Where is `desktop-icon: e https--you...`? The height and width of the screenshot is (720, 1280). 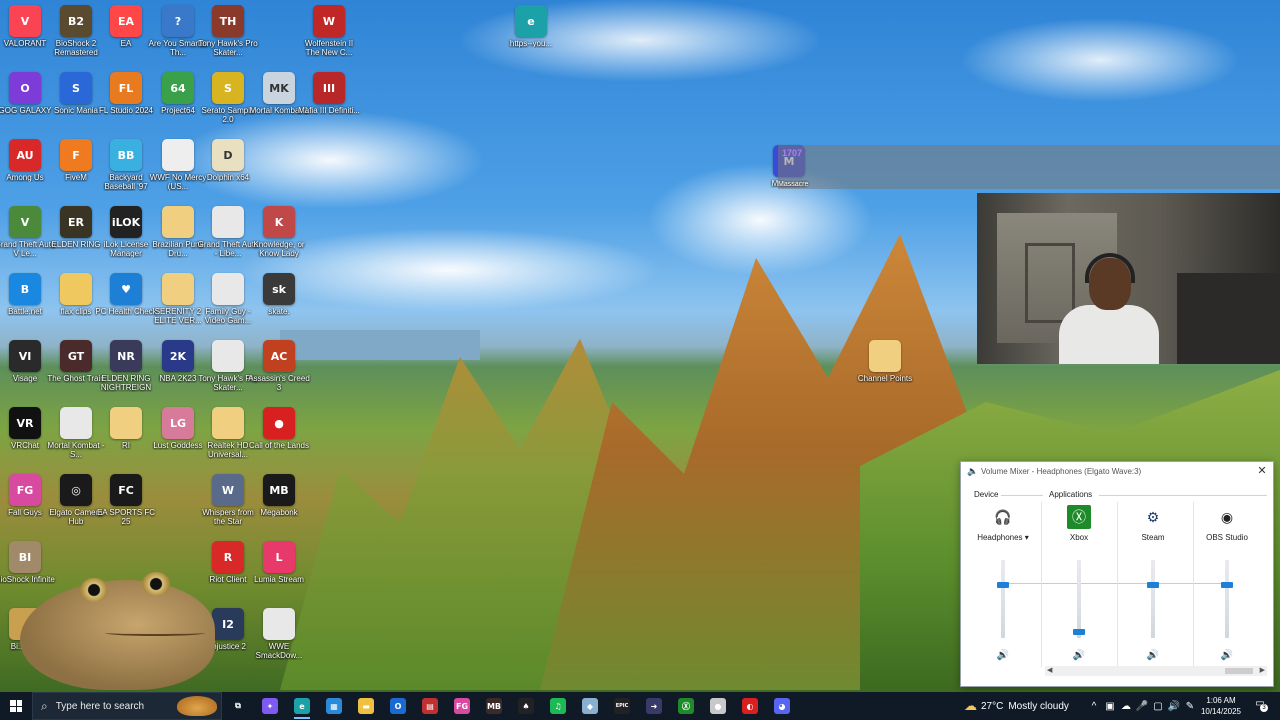 desktop-icon: e https--you... is located at coordinates (531, 38).